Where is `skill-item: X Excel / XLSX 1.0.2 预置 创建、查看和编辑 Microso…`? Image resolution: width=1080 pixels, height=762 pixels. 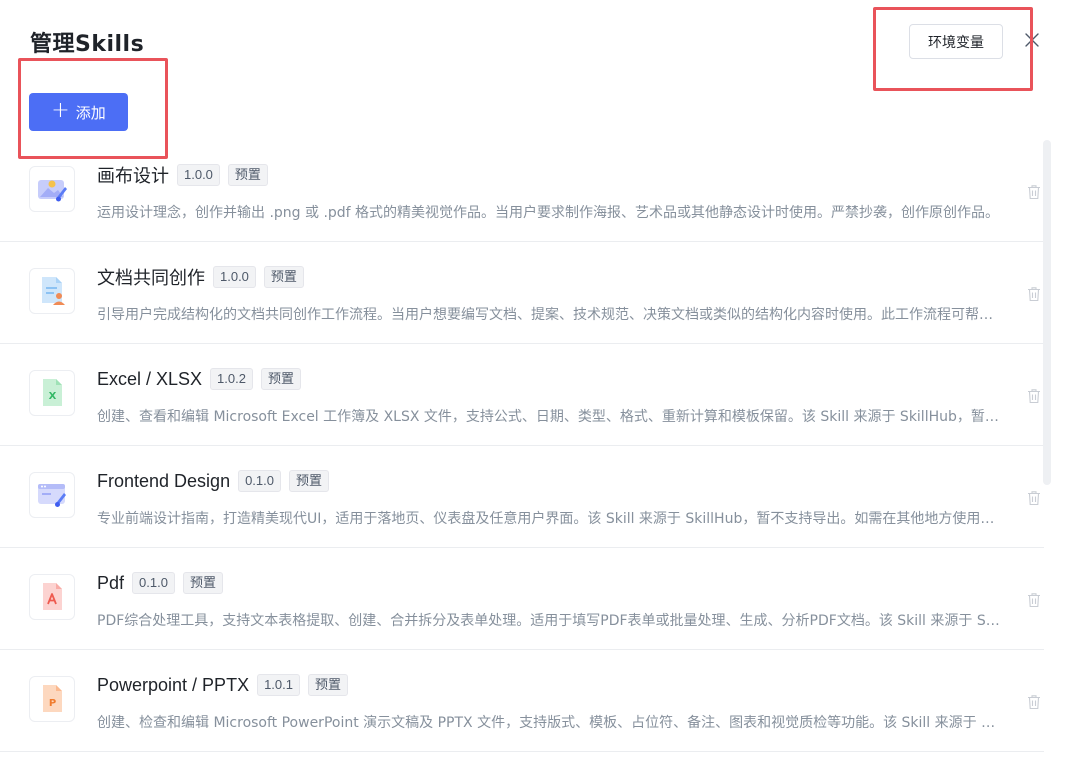 skill-item: X Excel / XLSX 1.0.2 预置 创建、查看和编辑 Microso… is located at coordinates (522, 395).